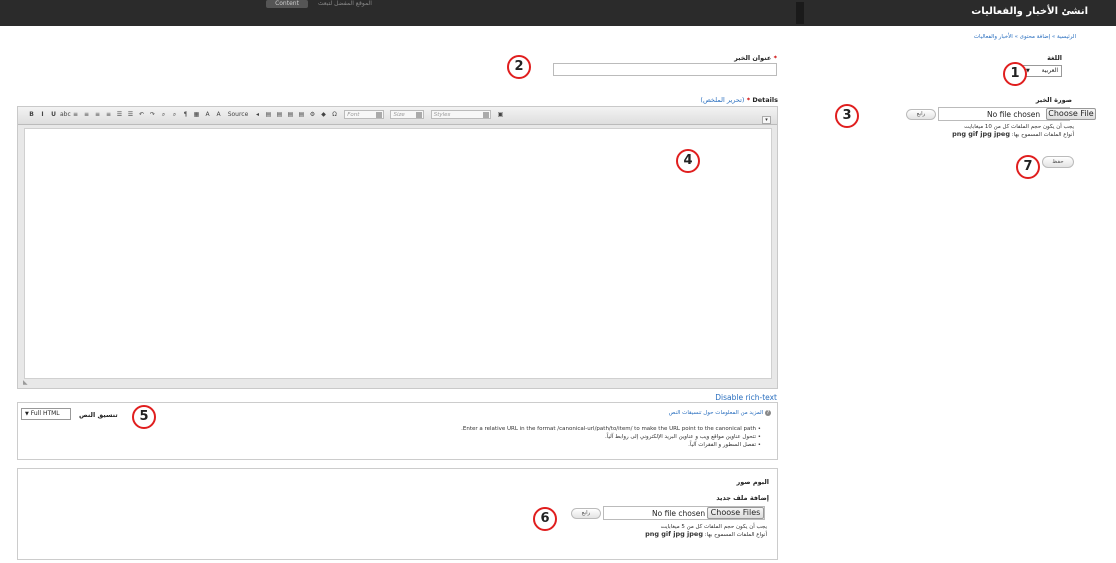 Image resolution: width=1116 pixels, height=563 pixels. I want to click on save-button: حفظ, so click(1058, 162).